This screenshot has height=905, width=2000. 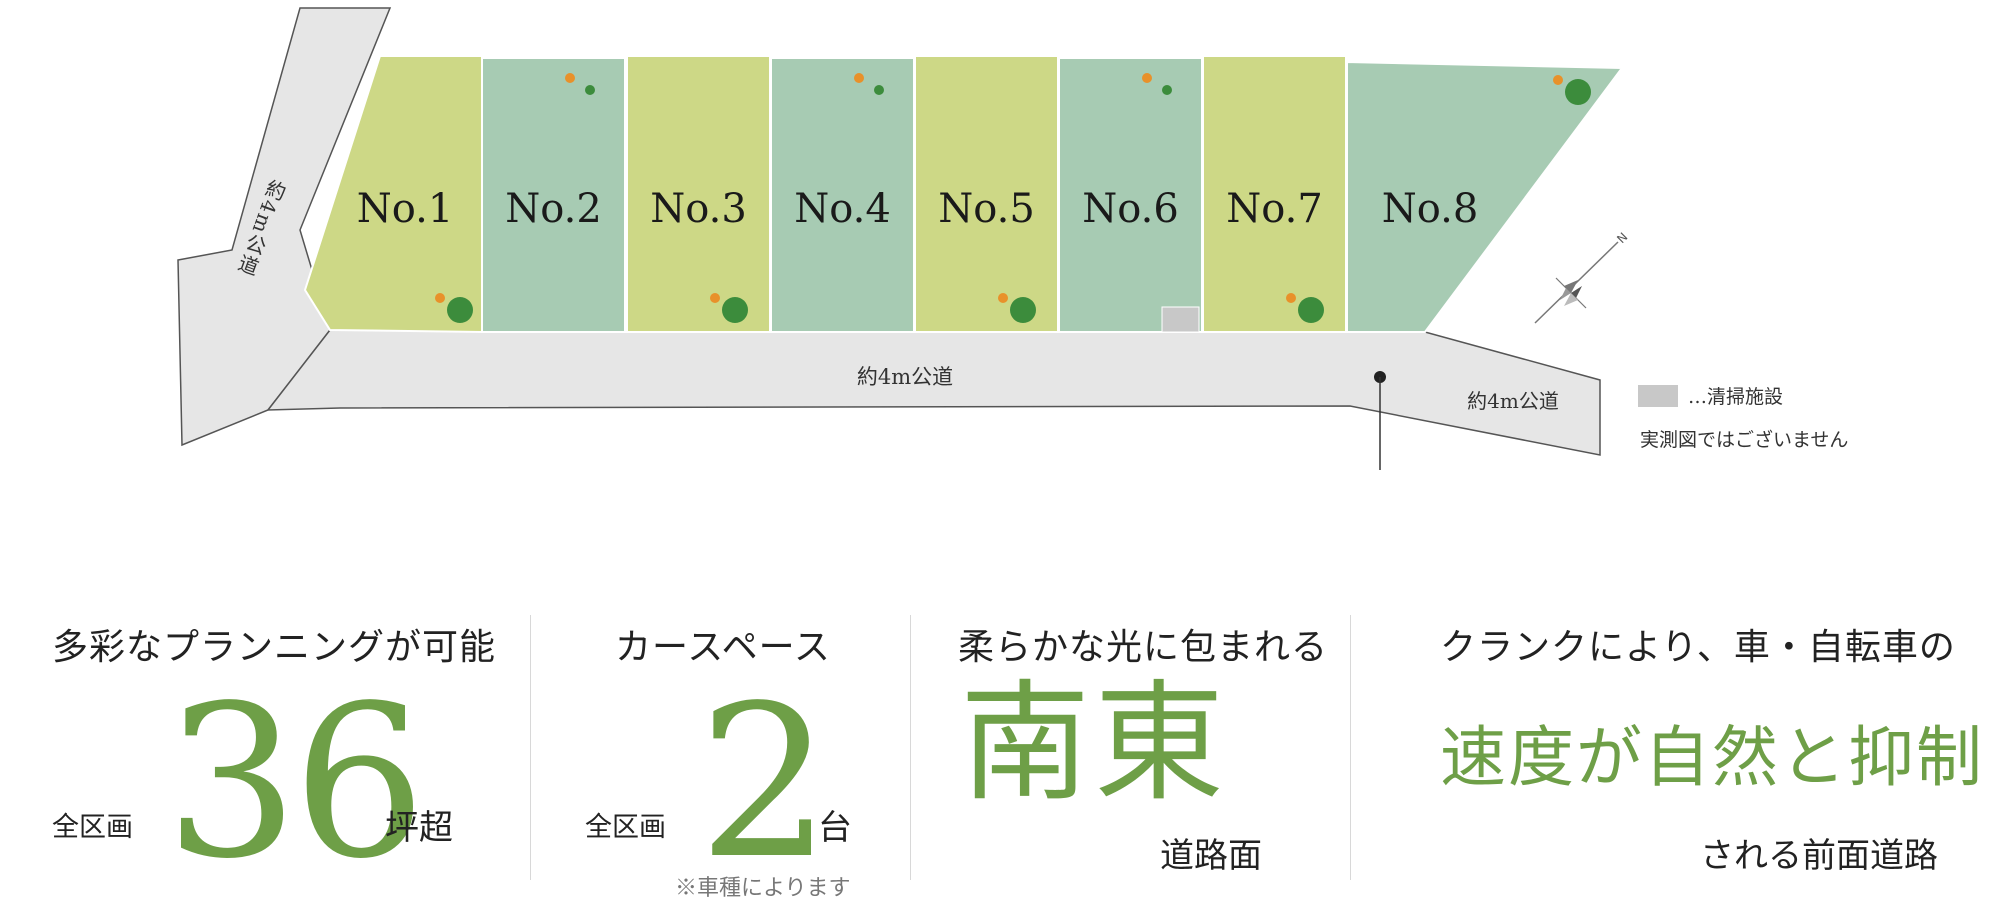 What do you see at coordinates (842, 209) in the screenshot?
I see `lot-label-4: No.4` at bounding box center [842, 209].